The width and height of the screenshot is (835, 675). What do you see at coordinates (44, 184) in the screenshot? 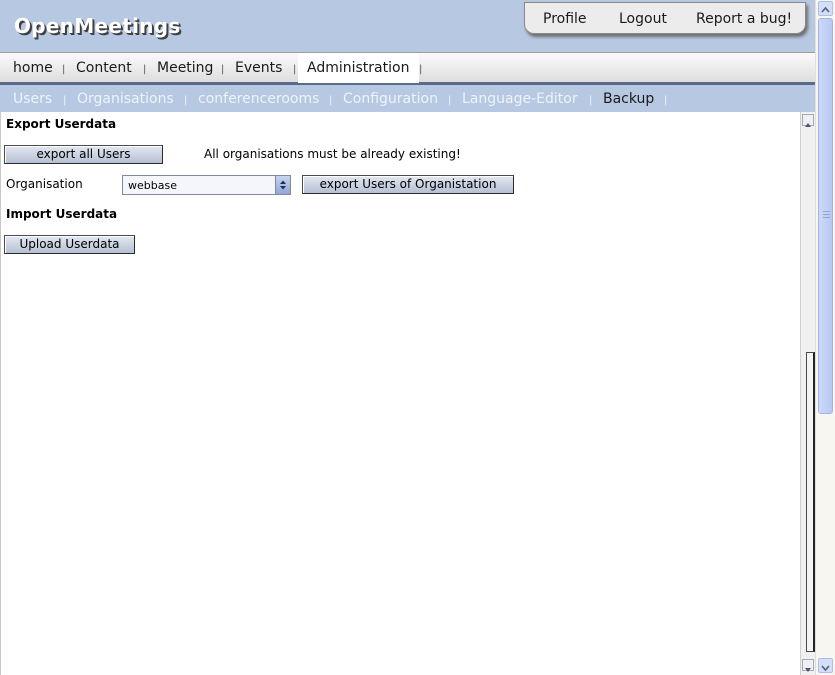
I see `organisation-label: Organisation` at bounding box center [44, 184].